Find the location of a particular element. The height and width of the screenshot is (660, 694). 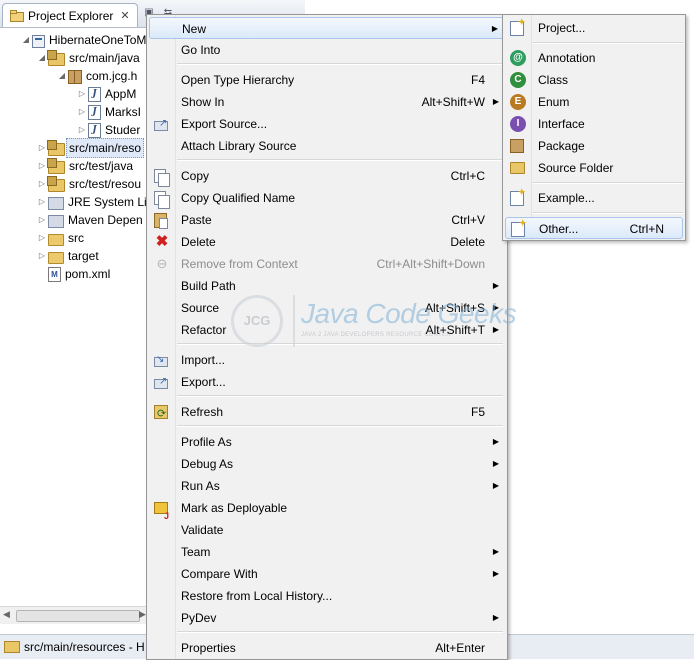

menu-item-delete: ✖ Delete Delete is located at coordinates (327, 242).